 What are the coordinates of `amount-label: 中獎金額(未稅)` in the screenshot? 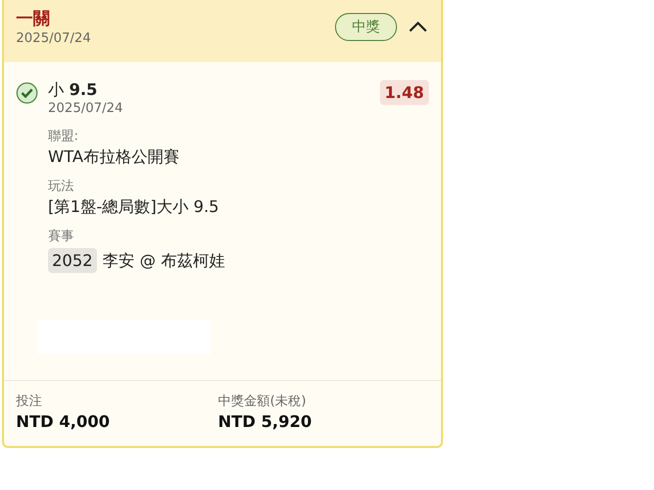 It's located at (263, 402).